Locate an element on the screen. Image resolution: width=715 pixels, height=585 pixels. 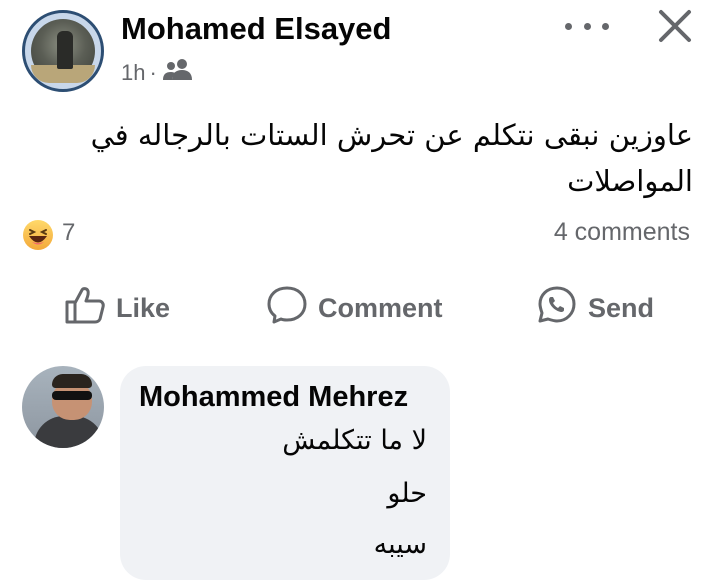
comment-text-line: سيبه is located at coordinates (400, 544).